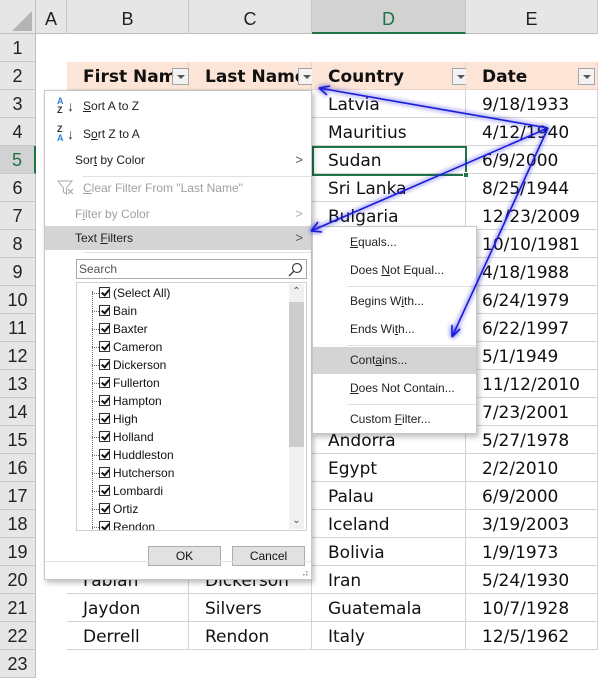 The image size is (598, 679). Describe the element at coordinates (178, 160) in the screenshot. I see `menu-sort-by-color: Sort by Color >` at that location.